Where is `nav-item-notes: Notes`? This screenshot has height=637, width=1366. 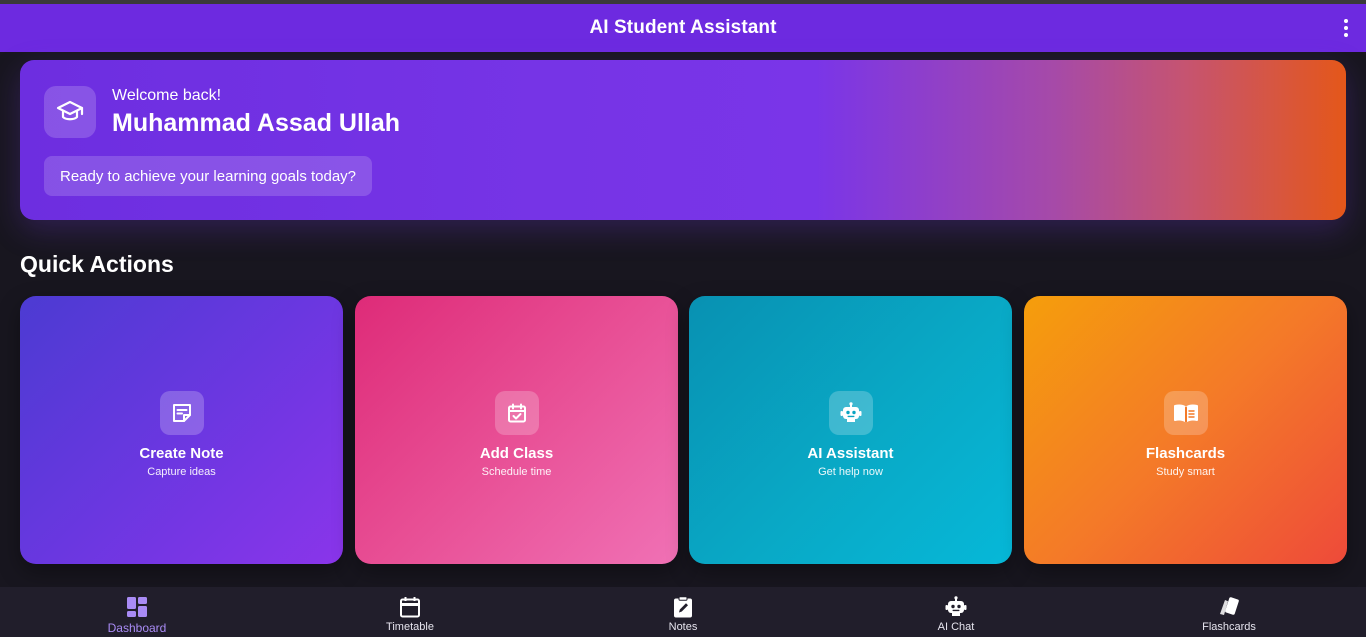
nav-item-notes: Notes is located at coordinates (683, 612).